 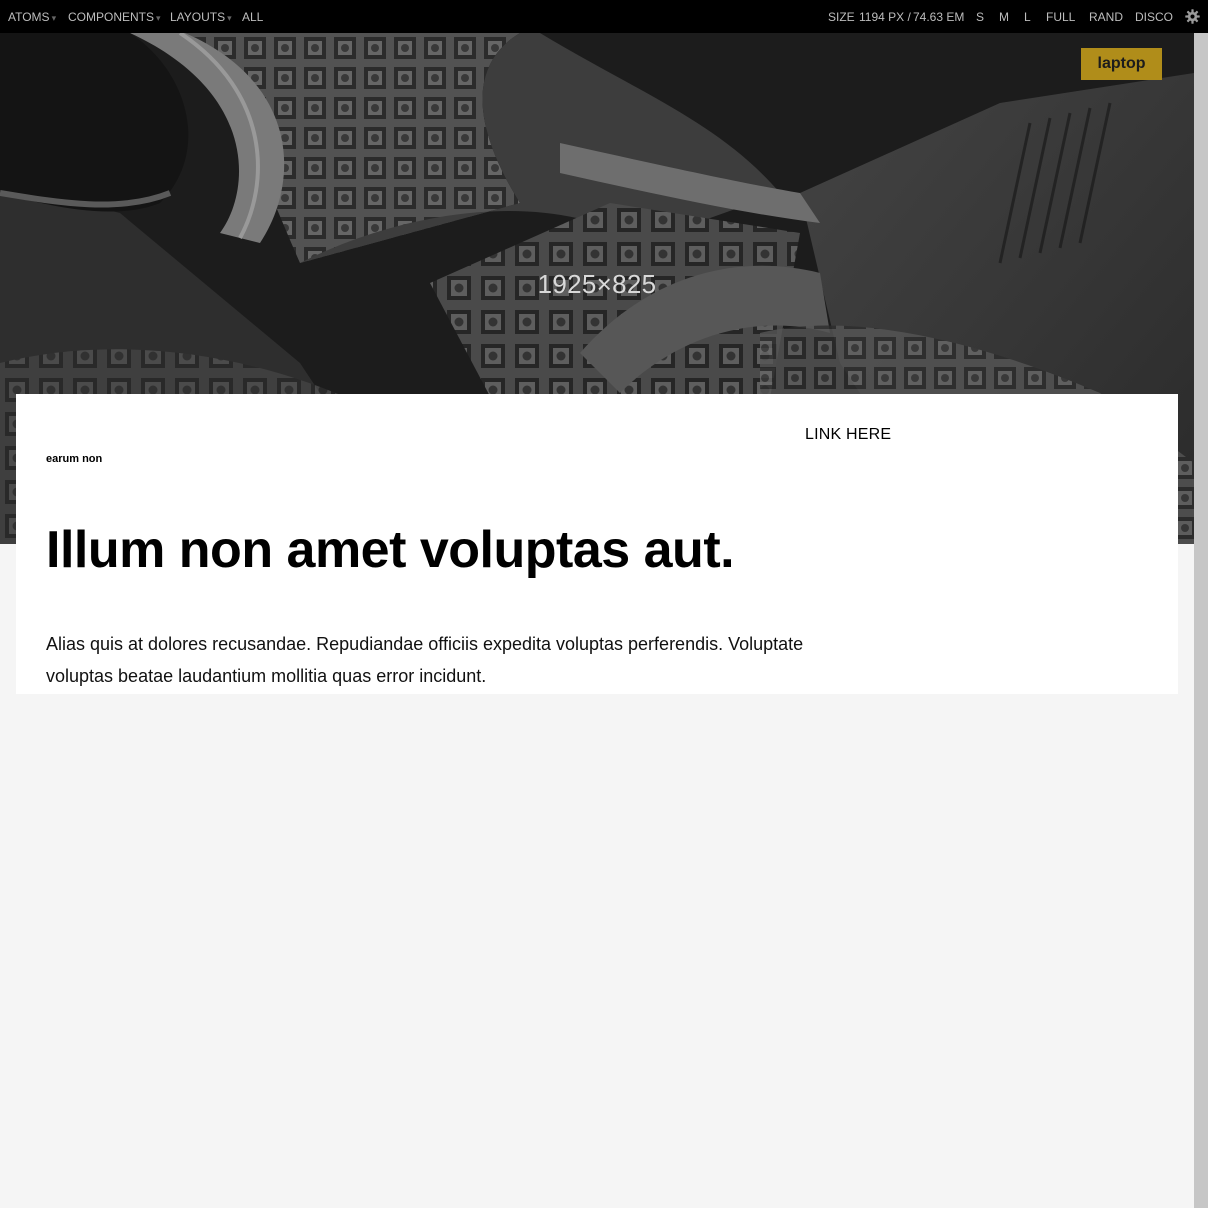 What do you see at coordinates (938, 17) in the screenshot?
I see `size-em-readout: 74.63 EM` at bounding box center [938, 17].